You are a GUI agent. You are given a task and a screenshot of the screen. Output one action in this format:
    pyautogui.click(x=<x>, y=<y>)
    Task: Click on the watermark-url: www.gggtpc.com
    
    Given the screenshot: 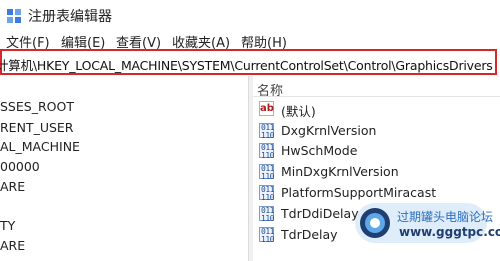 What is the action you would take?
    pyautogui.click(x=449, y=232)
    